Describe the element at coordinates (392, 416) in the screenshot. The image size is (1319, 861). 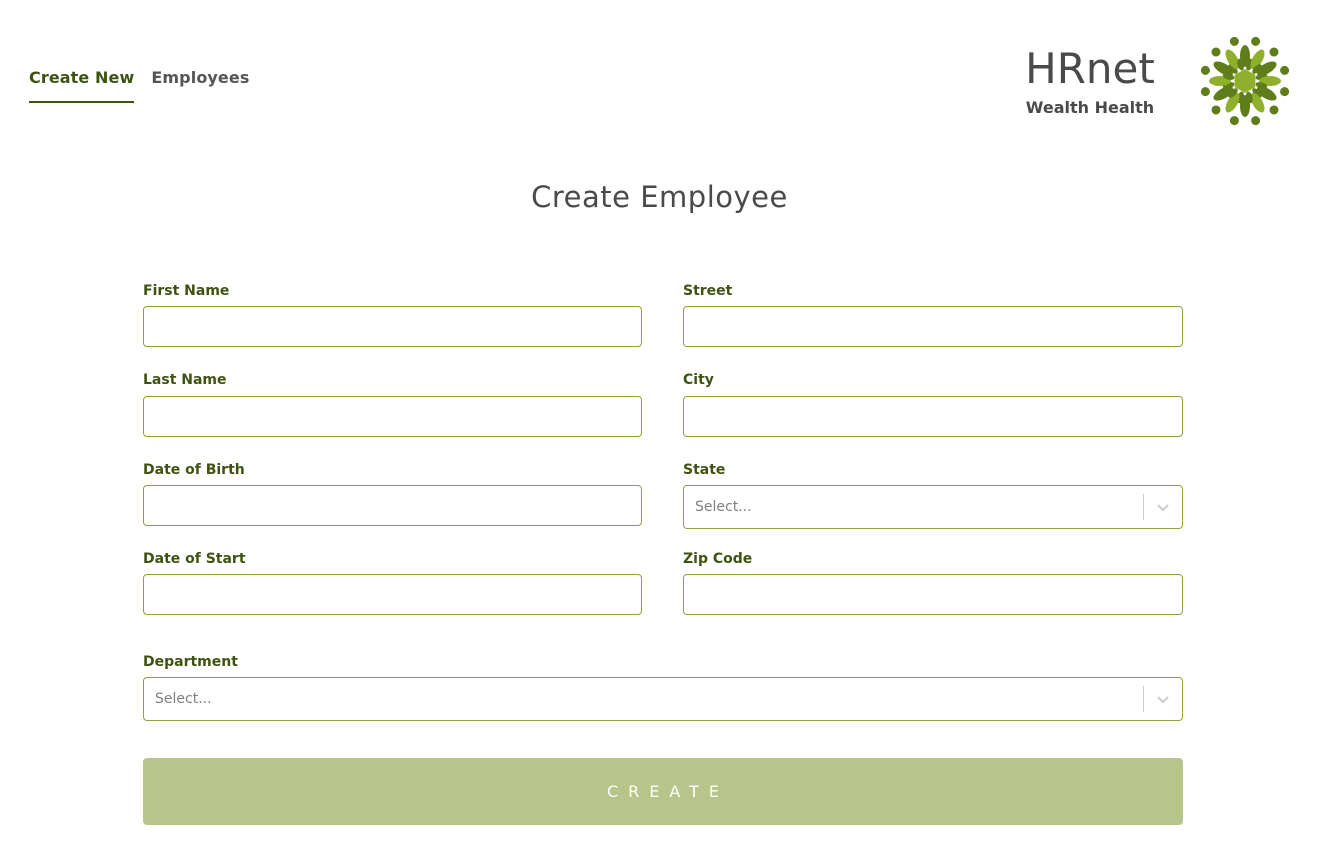
I see `last-name-input` at that location.